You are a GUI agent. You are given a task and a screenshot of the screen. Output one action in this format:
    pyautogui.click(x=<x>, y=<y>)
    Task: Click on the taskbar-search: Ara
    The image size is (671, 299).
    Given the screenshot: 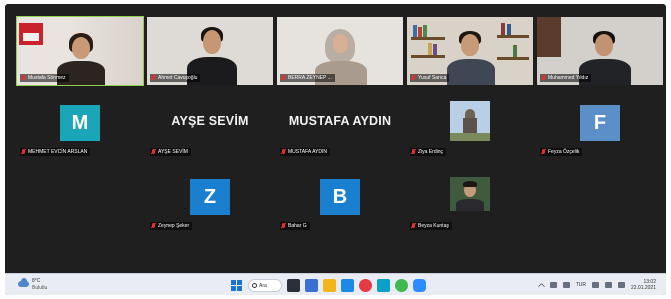 What is the action you would take?
    pyautogui.click(x=265, y=285)
    